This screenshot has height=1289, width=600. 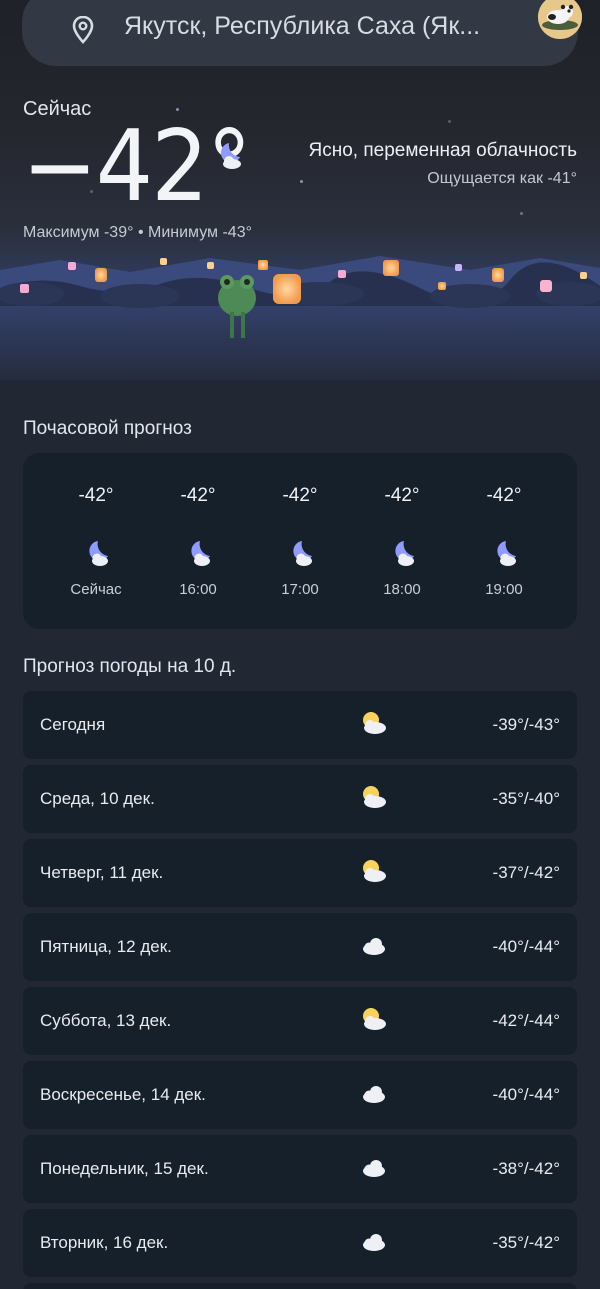 What do you see at coordinates (198, 589) in the screenshot?
I see `hourly-time: 16:00` at bounding box center [198, 589].